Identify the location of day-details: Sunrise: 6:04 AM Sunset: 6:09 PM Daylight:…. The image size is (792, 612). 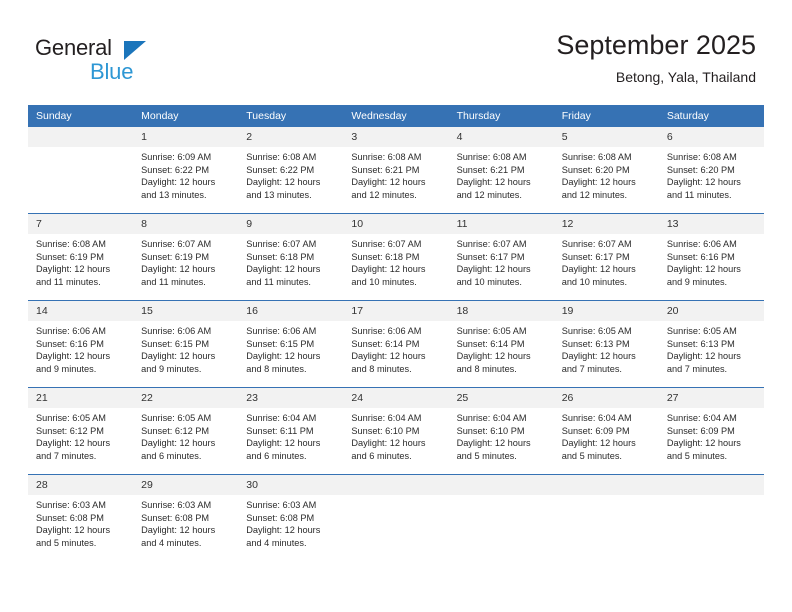
(711, 435).